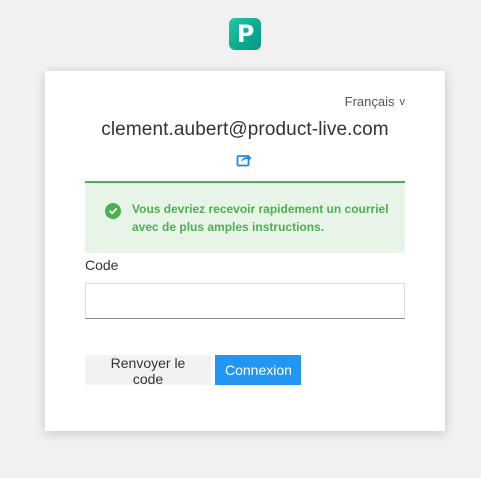 This screenshot has height=478, width=481. What do you see at coordinates (113, 211) in the screenshot?
I see `check-circle-icon` at bounding box center [113, 211].